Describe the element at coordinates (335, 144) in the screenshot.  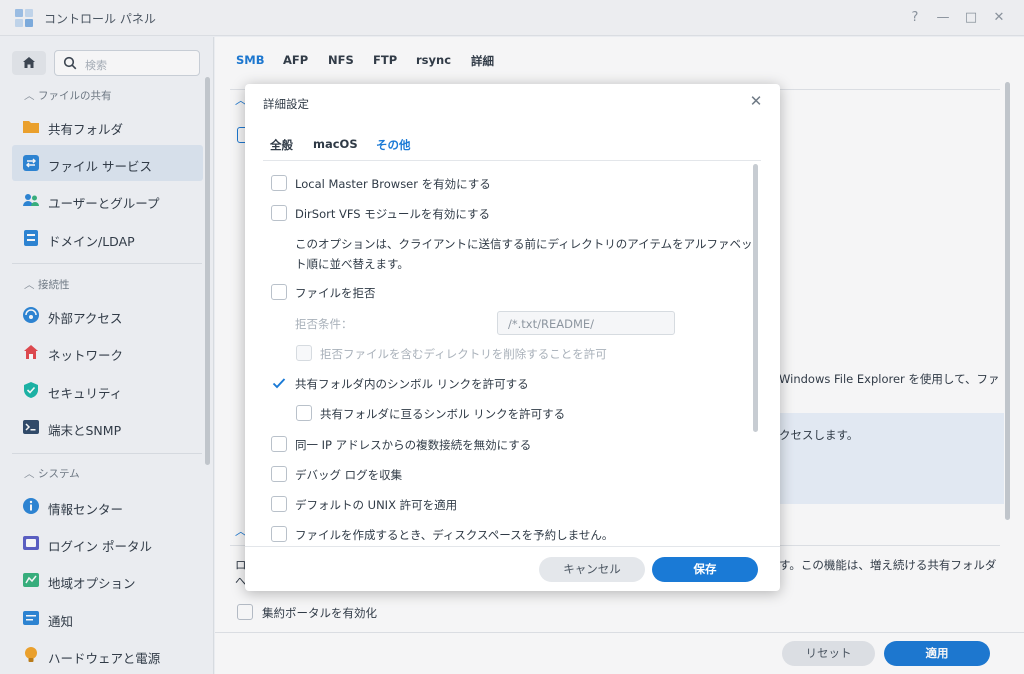
I see `tab-macos: macOS` at that location.